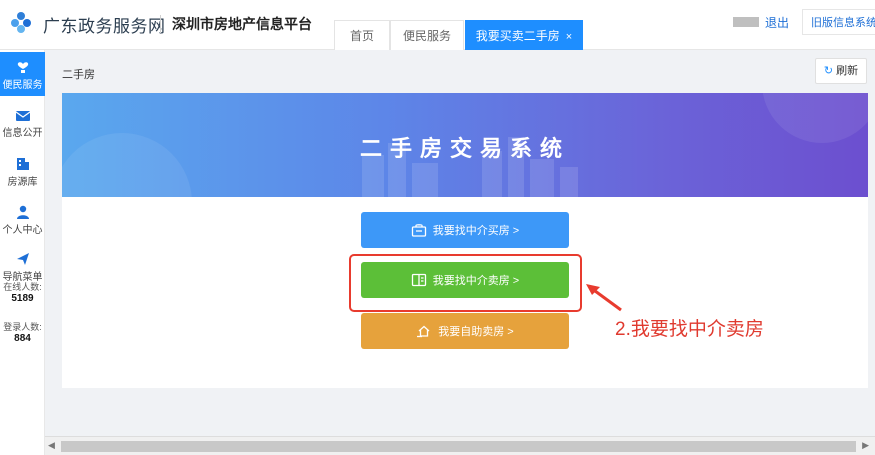  What do you see at coordinates (423, 331) in the screenshot?
I see `house-hand-icon` at bounding box center [423, 331].